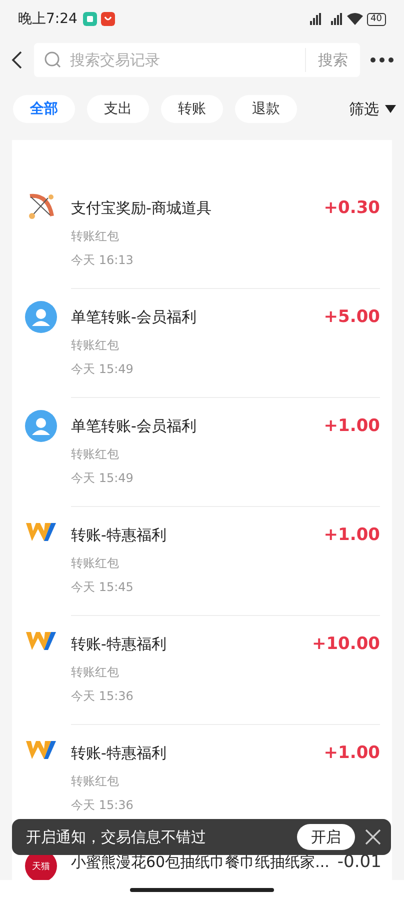  What do you see at coordinates (354, 19) in the screenshot?
I see `wifi-icon` at bounding box center [354, 19].